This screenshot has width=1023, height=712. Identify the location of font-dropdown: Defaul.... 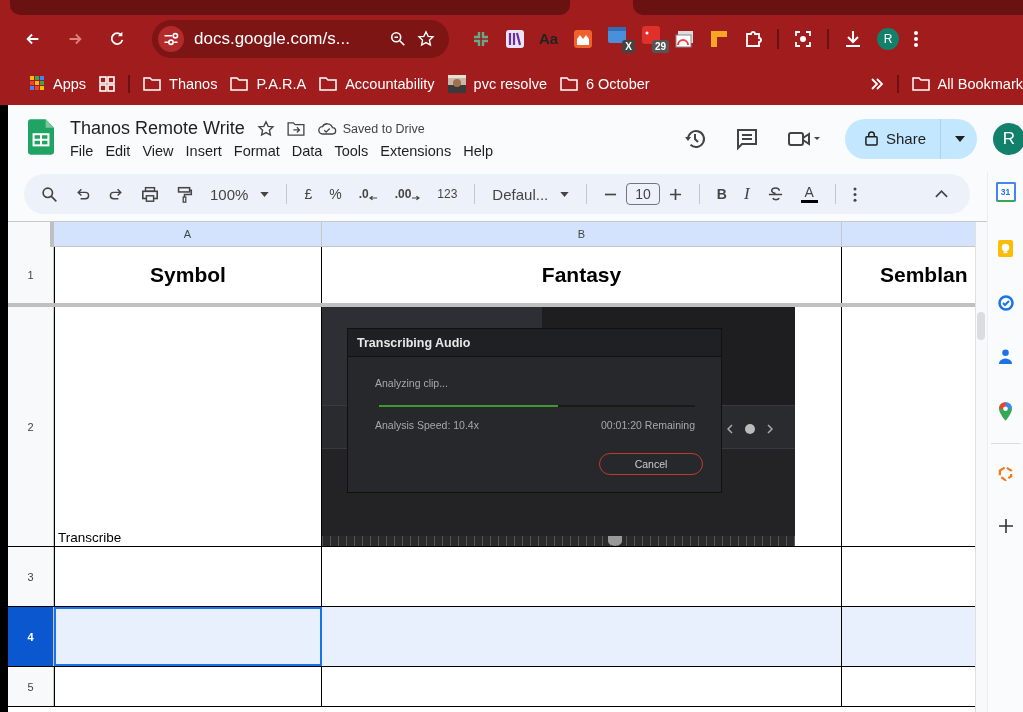
(531, 194).